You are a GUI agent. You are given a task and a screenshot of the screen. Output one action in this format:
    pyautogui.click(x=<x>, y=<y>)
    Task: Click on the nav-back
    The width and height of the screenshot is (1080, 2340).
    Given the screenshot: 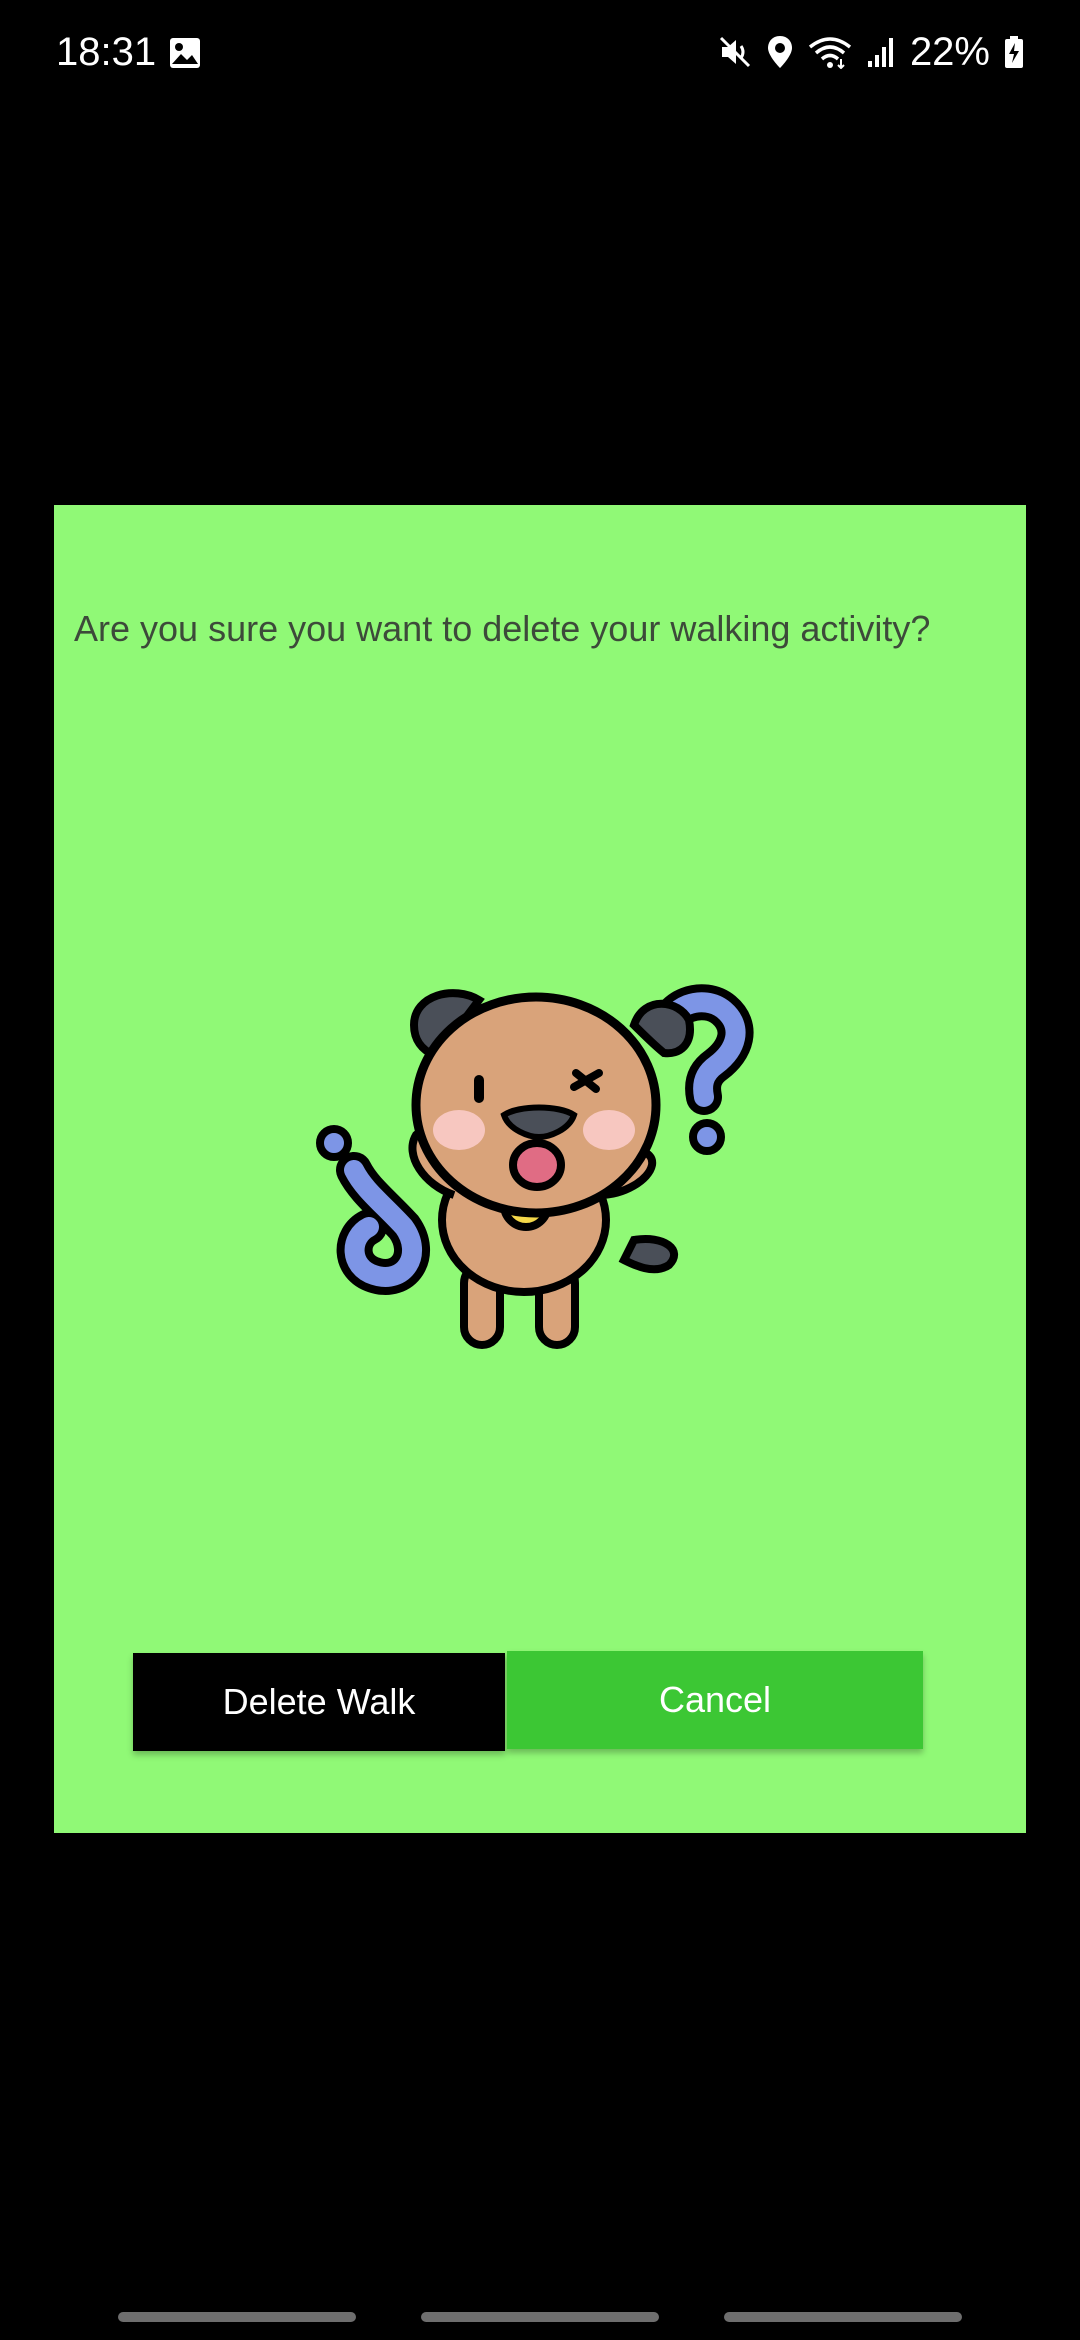 What is the action you would take?
    pyautogui.click(x=843, y=2317)
    